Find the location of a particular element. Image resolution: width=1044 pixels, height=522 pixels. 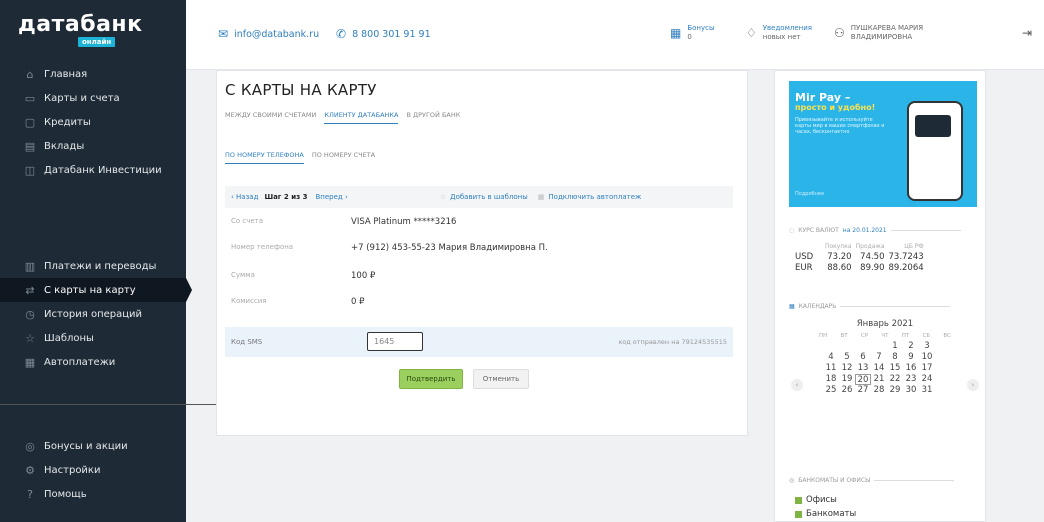

rate-sell: 89.90 is located at coordinates (872, 268).